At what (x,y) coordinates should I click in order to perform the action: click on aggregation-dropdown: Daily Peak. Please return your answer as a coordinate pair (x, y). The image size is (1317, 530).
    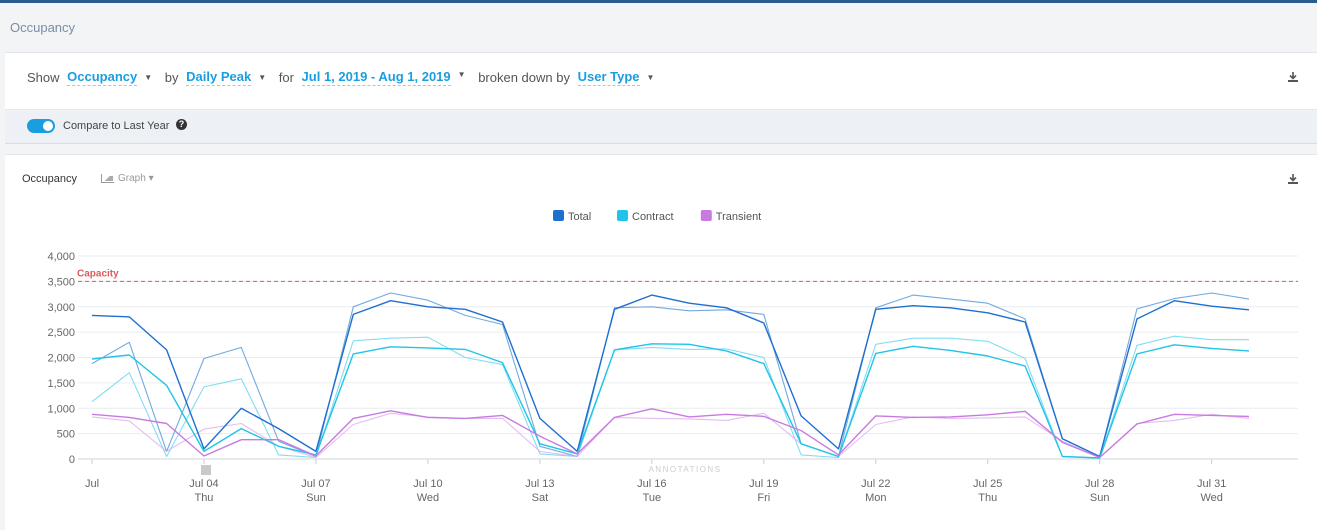
    Looking at the image, I should click on (219, 78).